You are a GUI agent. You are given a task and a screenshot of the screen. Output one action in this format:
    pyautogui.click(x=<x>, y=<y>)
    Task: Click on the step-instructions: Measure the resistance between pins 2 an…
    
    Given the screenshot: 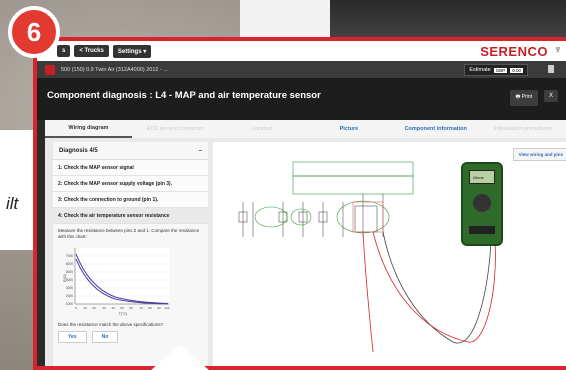 What is the action you would take?
    pyautogui.click(x=129, y=234)
    